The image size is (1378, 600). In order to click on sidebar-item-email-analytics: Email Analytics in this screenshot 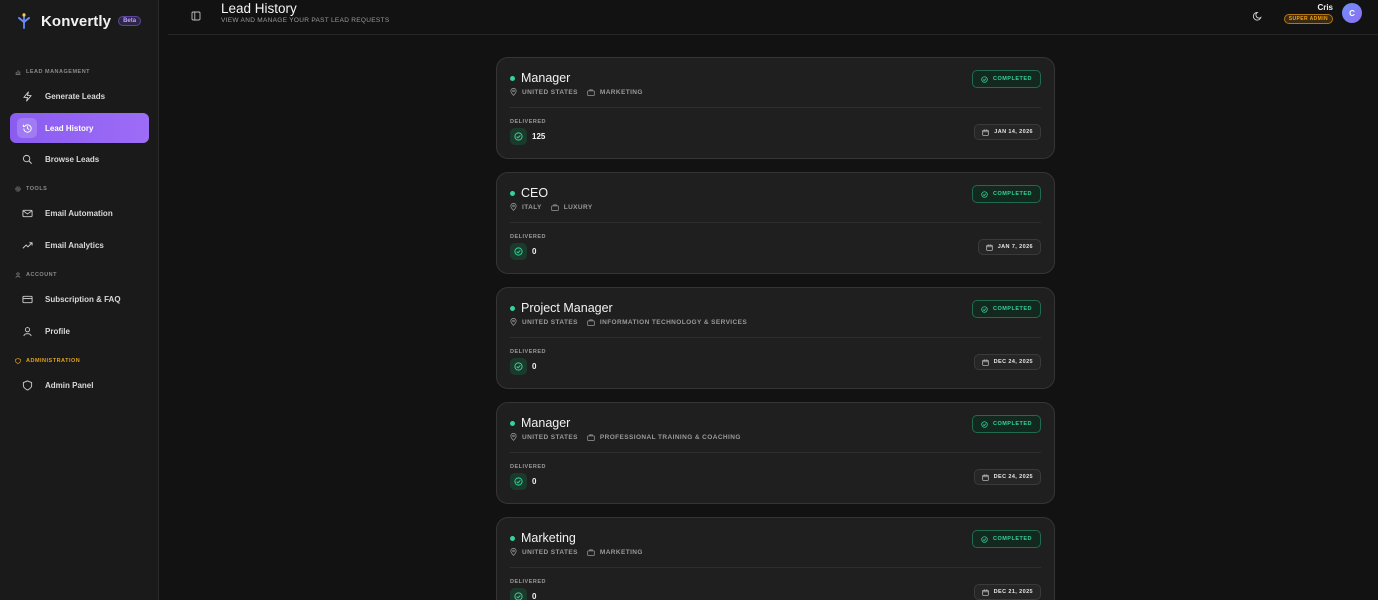, I will do `click(79, 245)`.